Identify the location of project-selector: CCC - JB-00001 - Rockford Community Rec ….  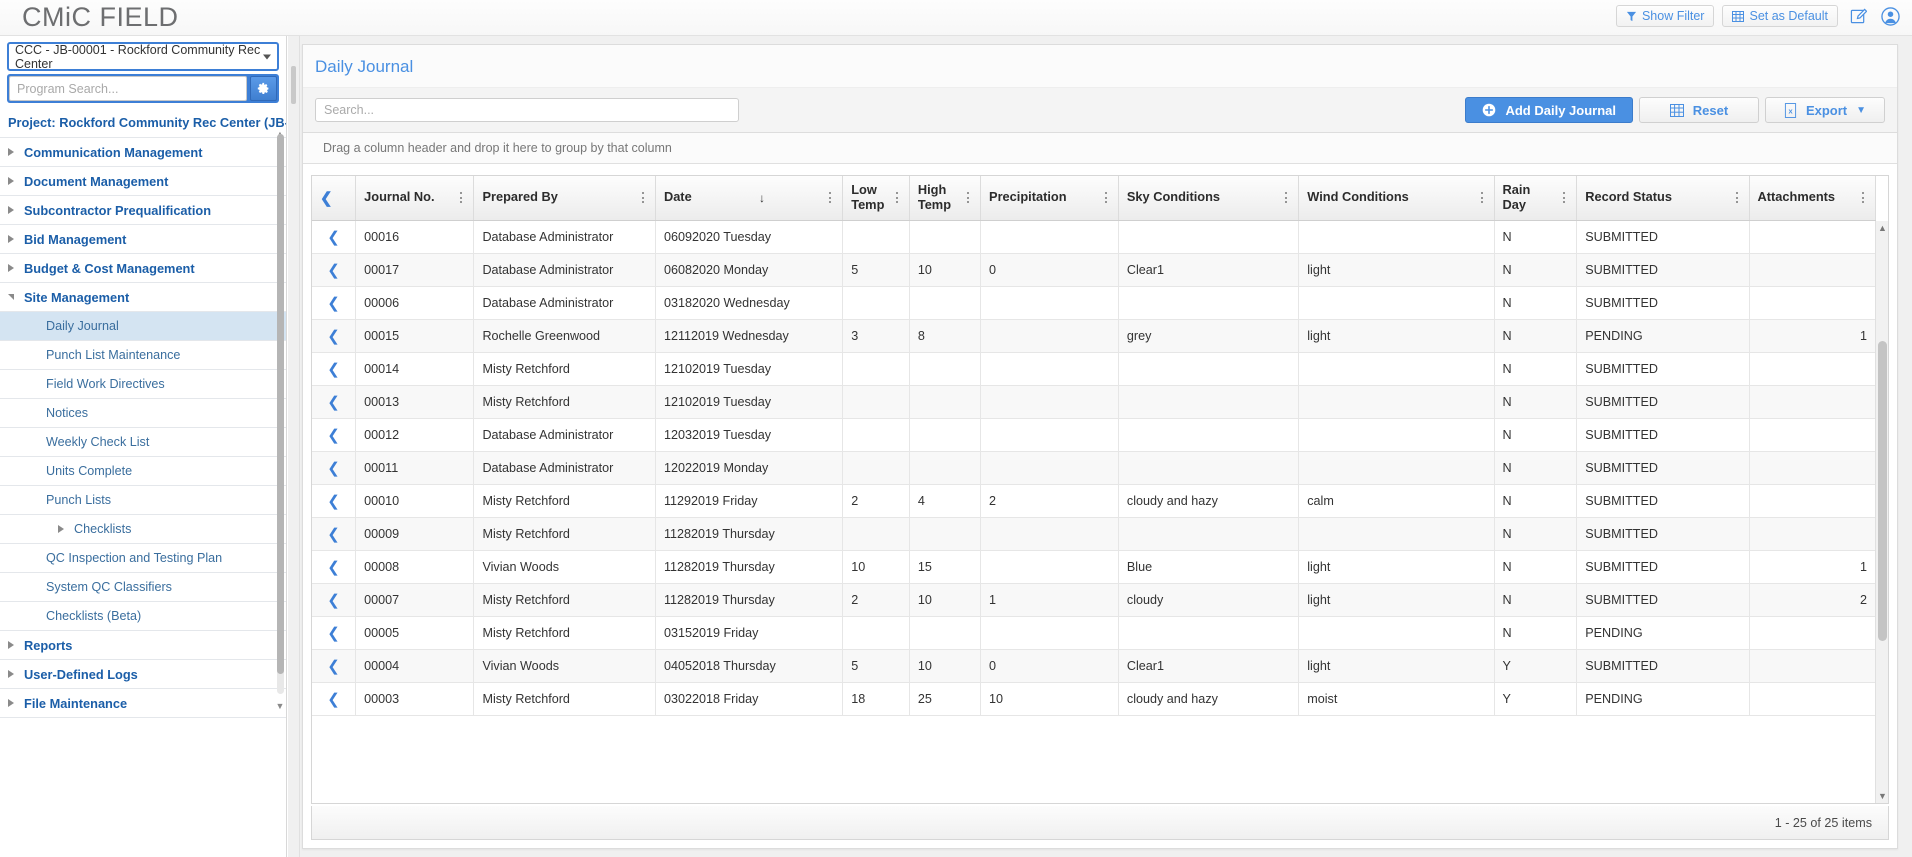
(143, 56).